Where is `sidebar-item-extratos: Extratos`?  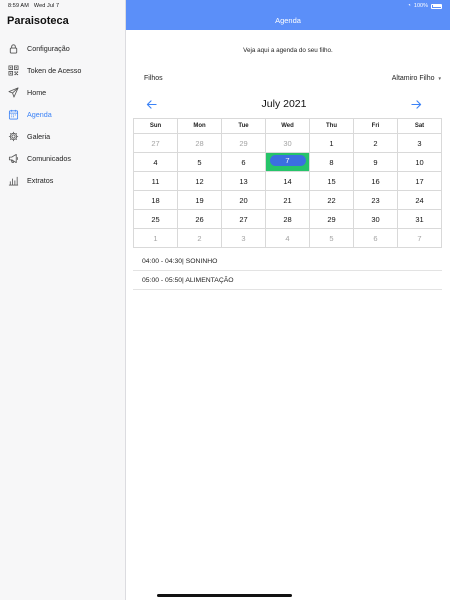 sidebar-item-extratos: Extratos is located at coordinates (63, 180).